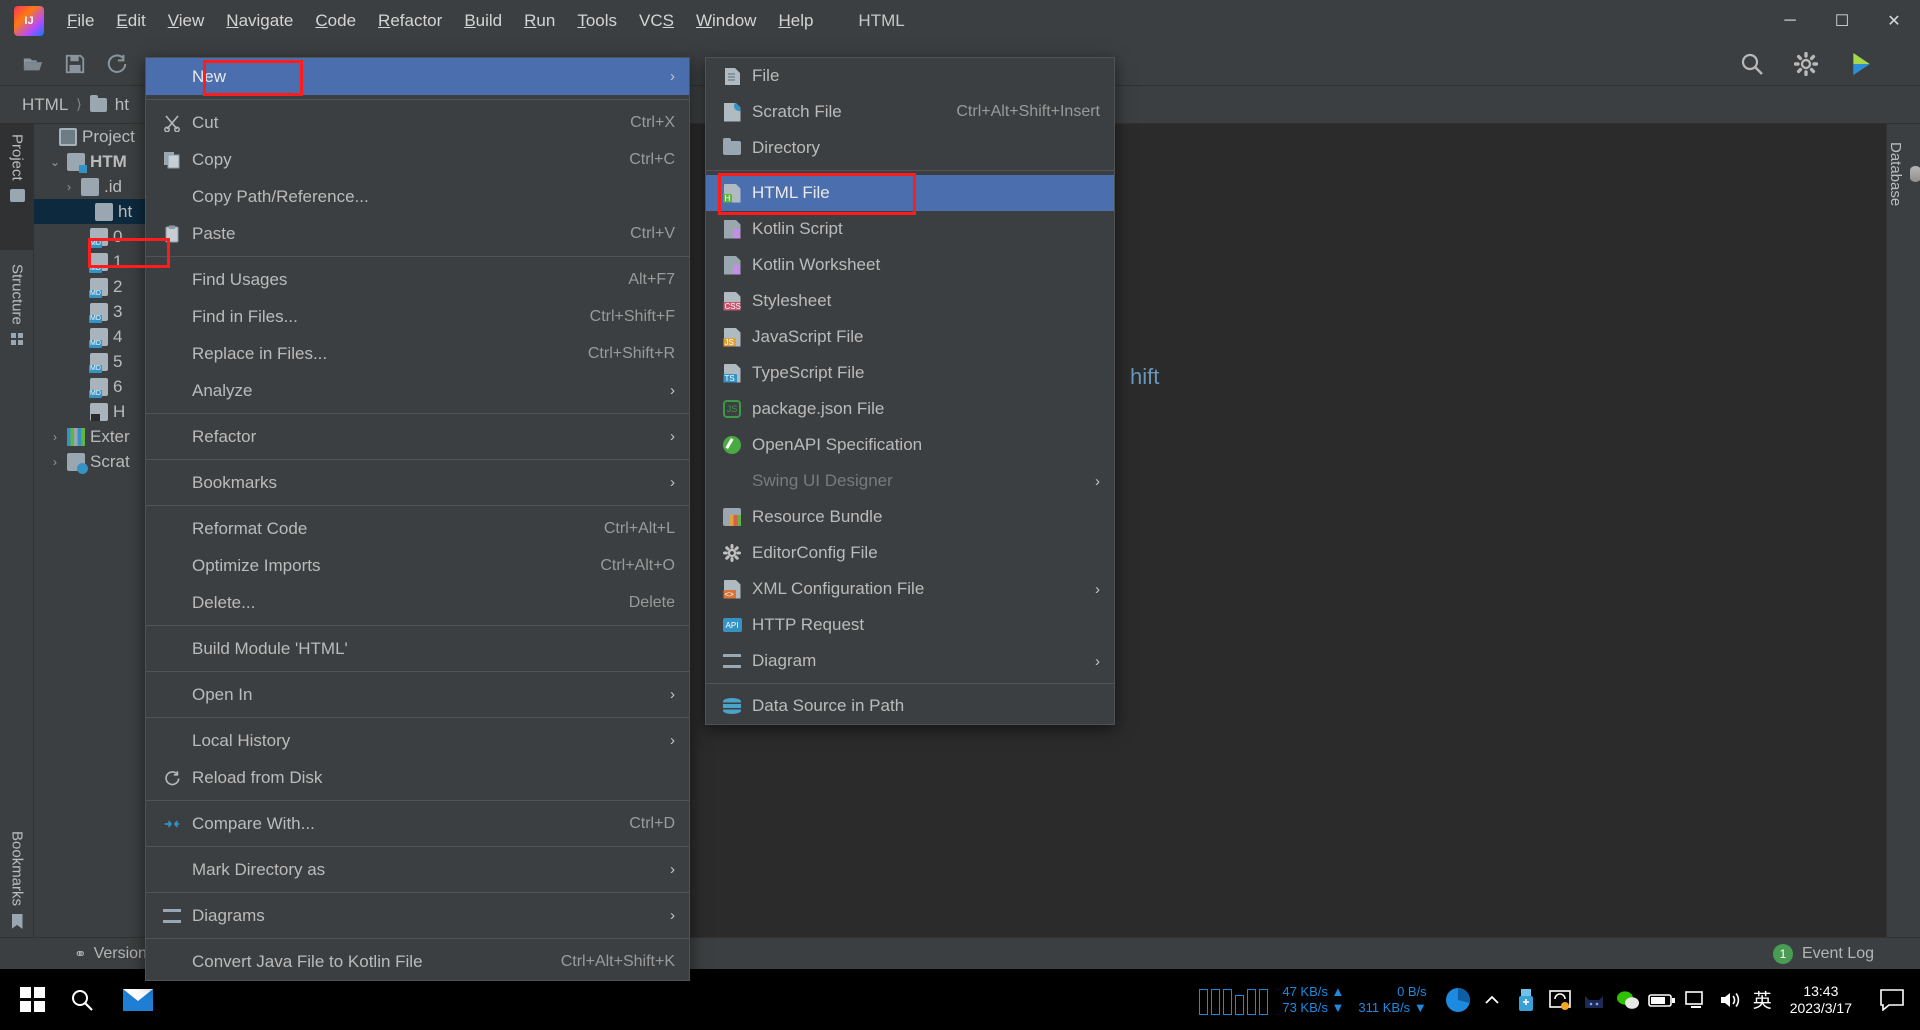  What do you see at coordinates (186, 21) in the screenshot?
I see `menu-view: View` at bounding box center [186, 21].